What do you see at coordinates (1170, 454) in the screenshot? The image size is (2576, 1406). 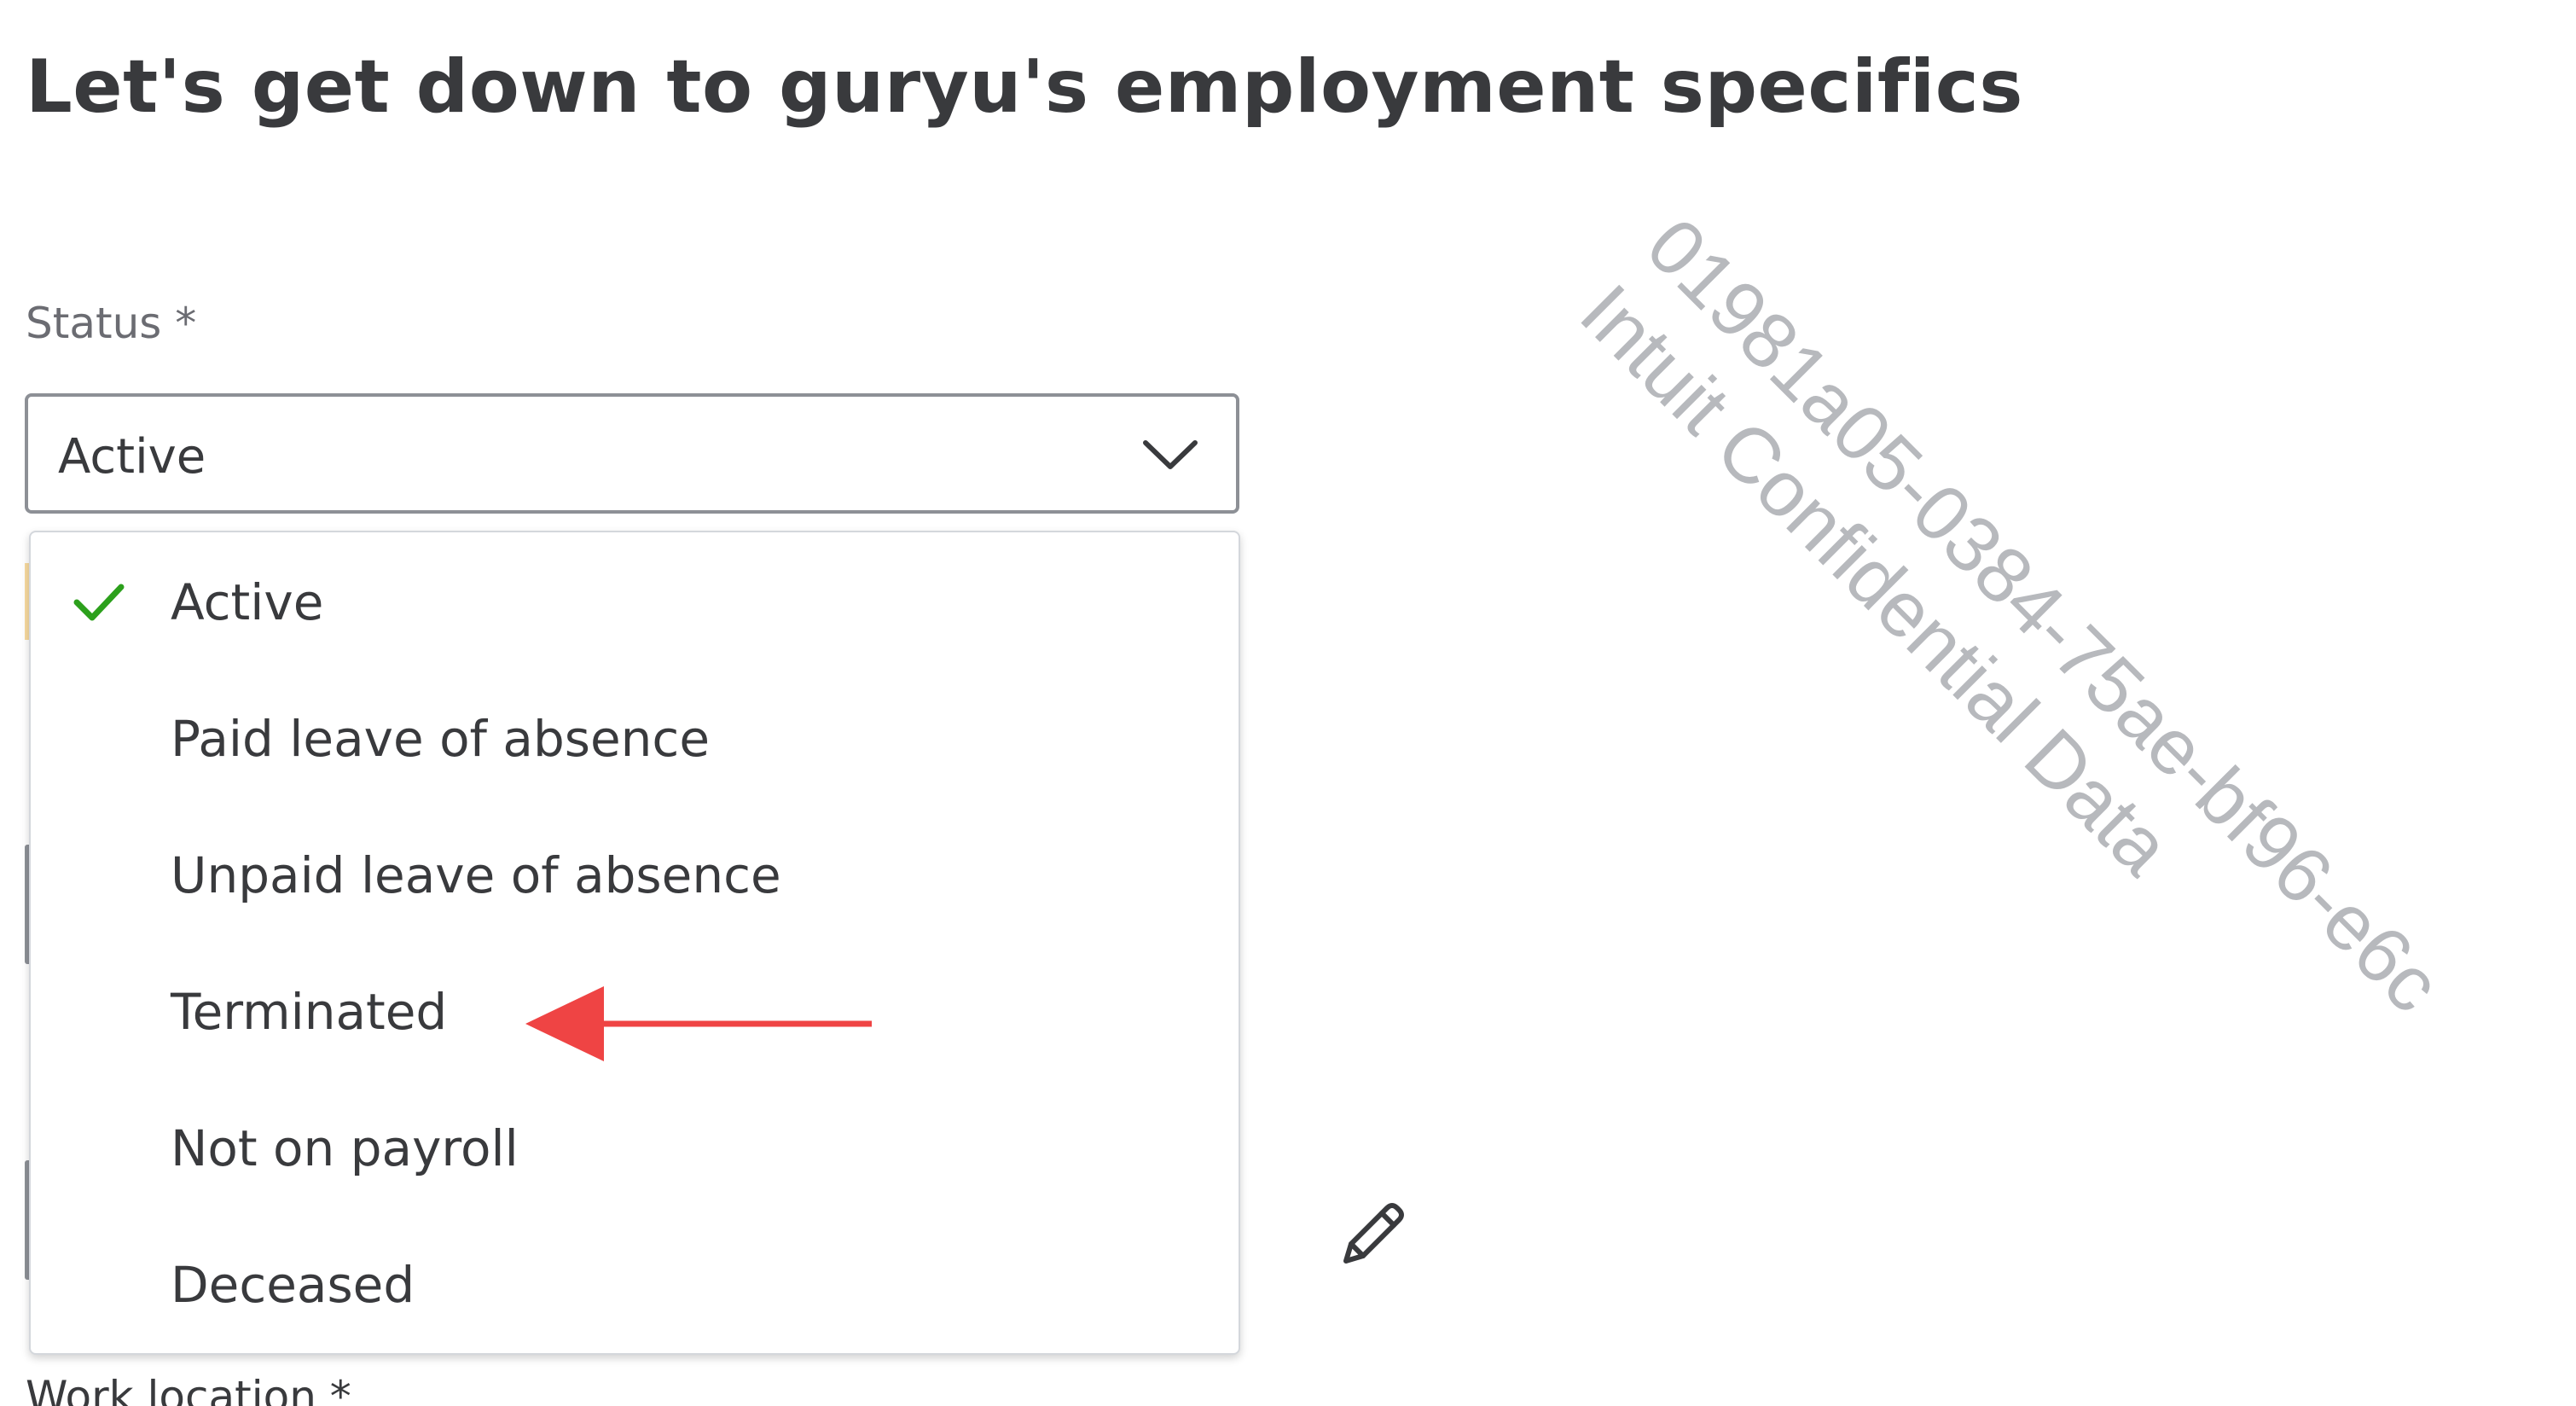 I see `chevron-down-icon` at bounding box center [1170, 454].